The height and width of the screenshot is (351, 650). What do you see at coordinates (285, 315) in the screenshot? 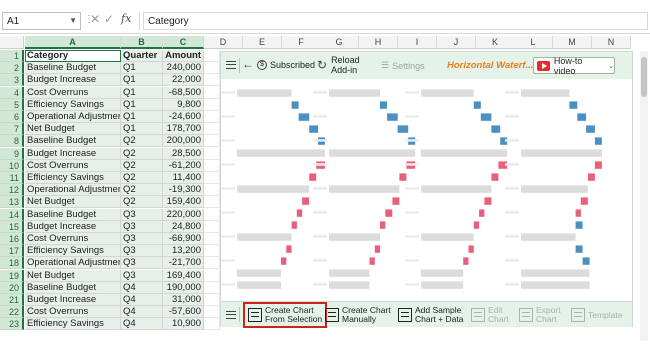
I see `create-chart-from-selection-button: Create Chart From Selection` at bounding box center [285, 315].